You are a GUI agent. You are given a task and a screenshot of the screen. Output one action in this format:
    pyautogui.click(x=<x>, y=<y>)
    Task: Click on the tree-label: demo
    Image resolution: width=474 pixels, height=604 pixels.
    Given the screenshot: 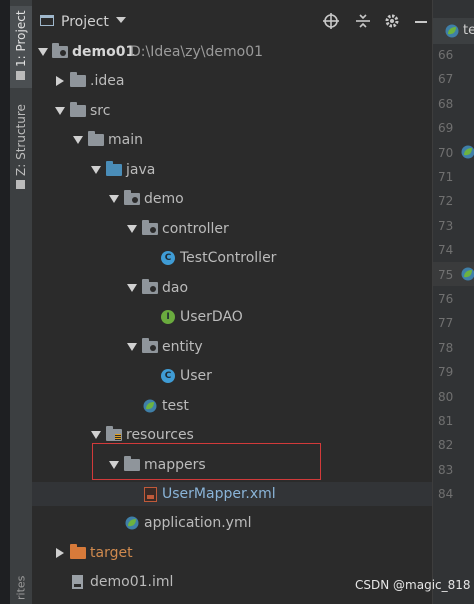 What is the action you would take?
    pyautogui.click(x=164, y=199)
    